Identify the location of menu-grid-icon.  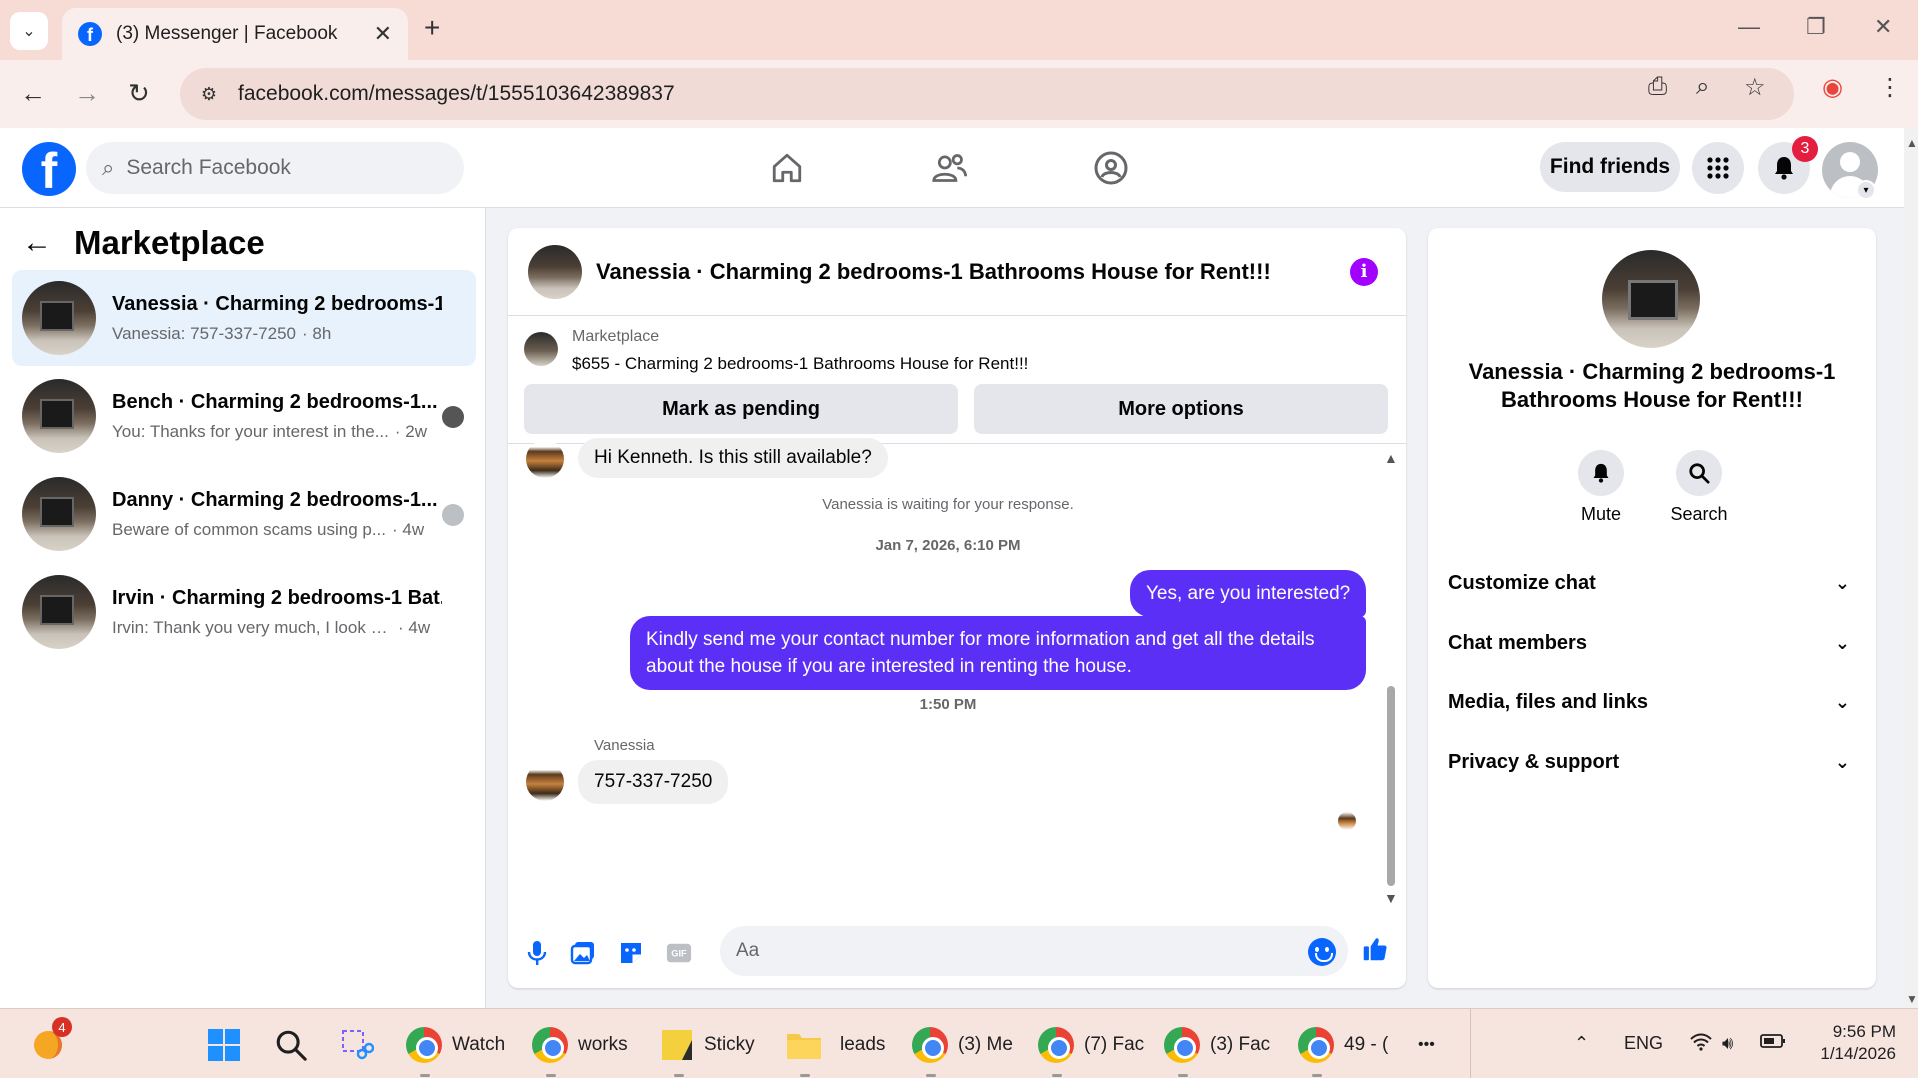
(1718, 168).